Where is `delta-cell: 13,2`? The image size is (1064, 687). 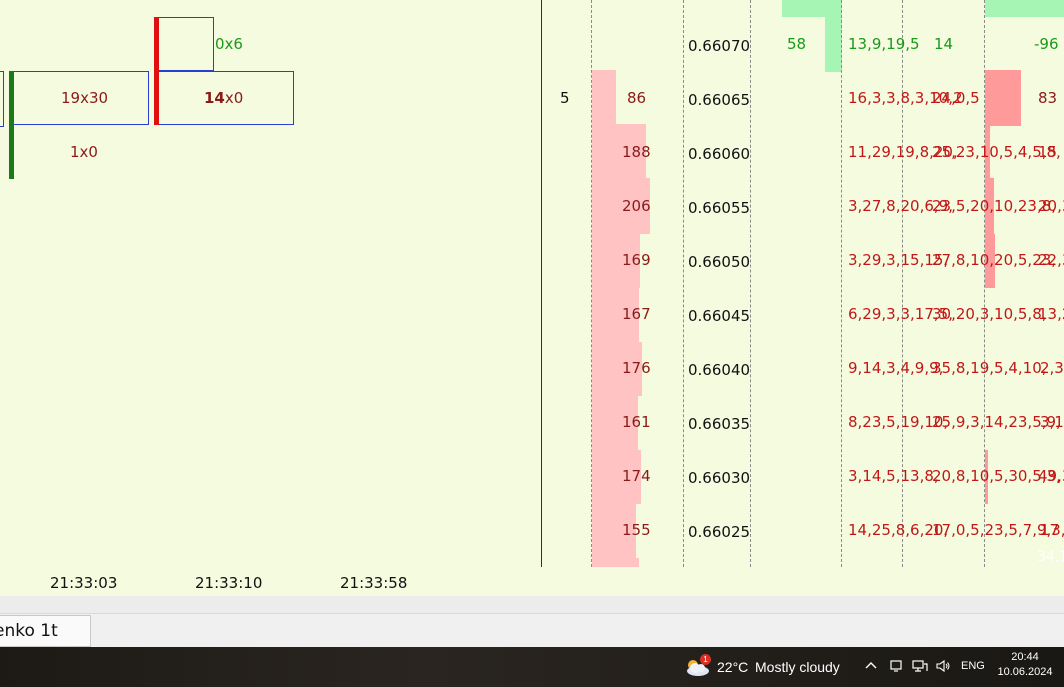
delta-cell: 13,2 is located at coordinates (1051, 314).